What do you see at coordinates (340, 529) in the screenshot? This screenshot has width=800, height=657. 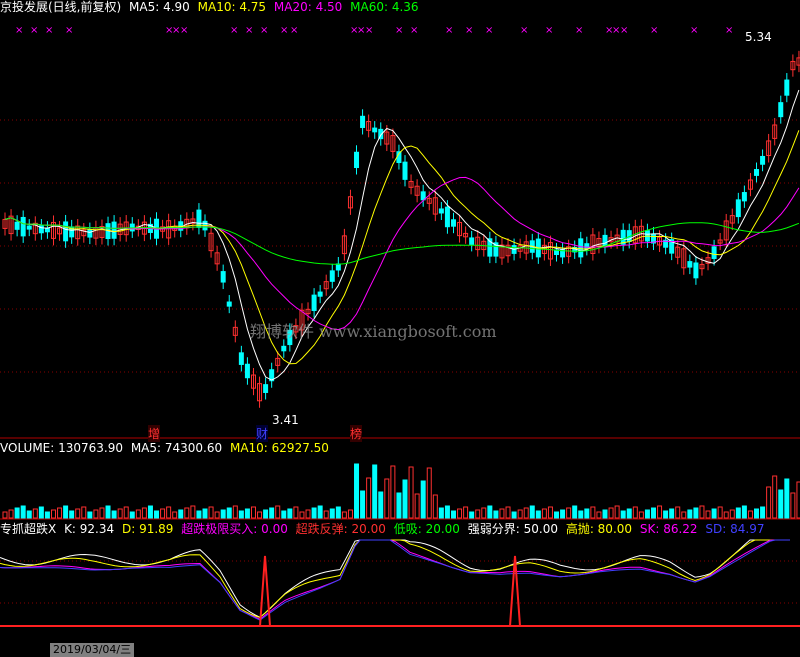 I see `indicator-rebound: 超跌反弹: 20.00` at bounding box center [340, 529].